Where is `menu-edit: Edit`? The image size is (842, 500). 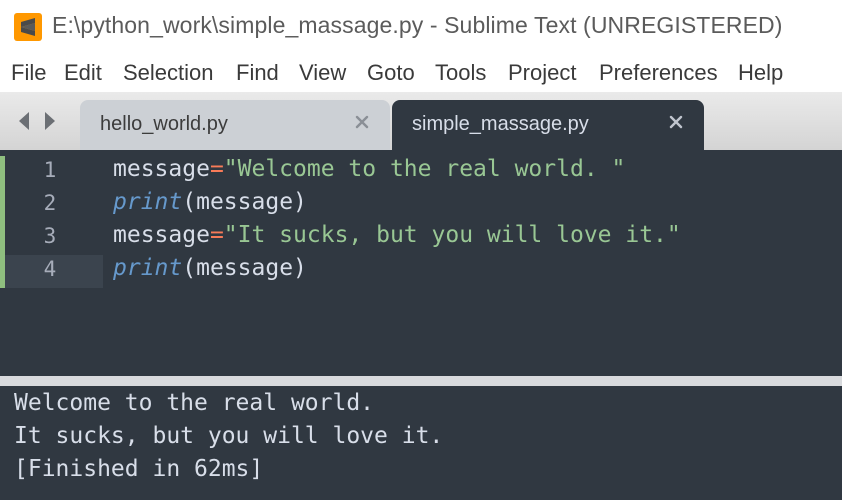 menu-edit: Edit is located at coordinates (83, 73).